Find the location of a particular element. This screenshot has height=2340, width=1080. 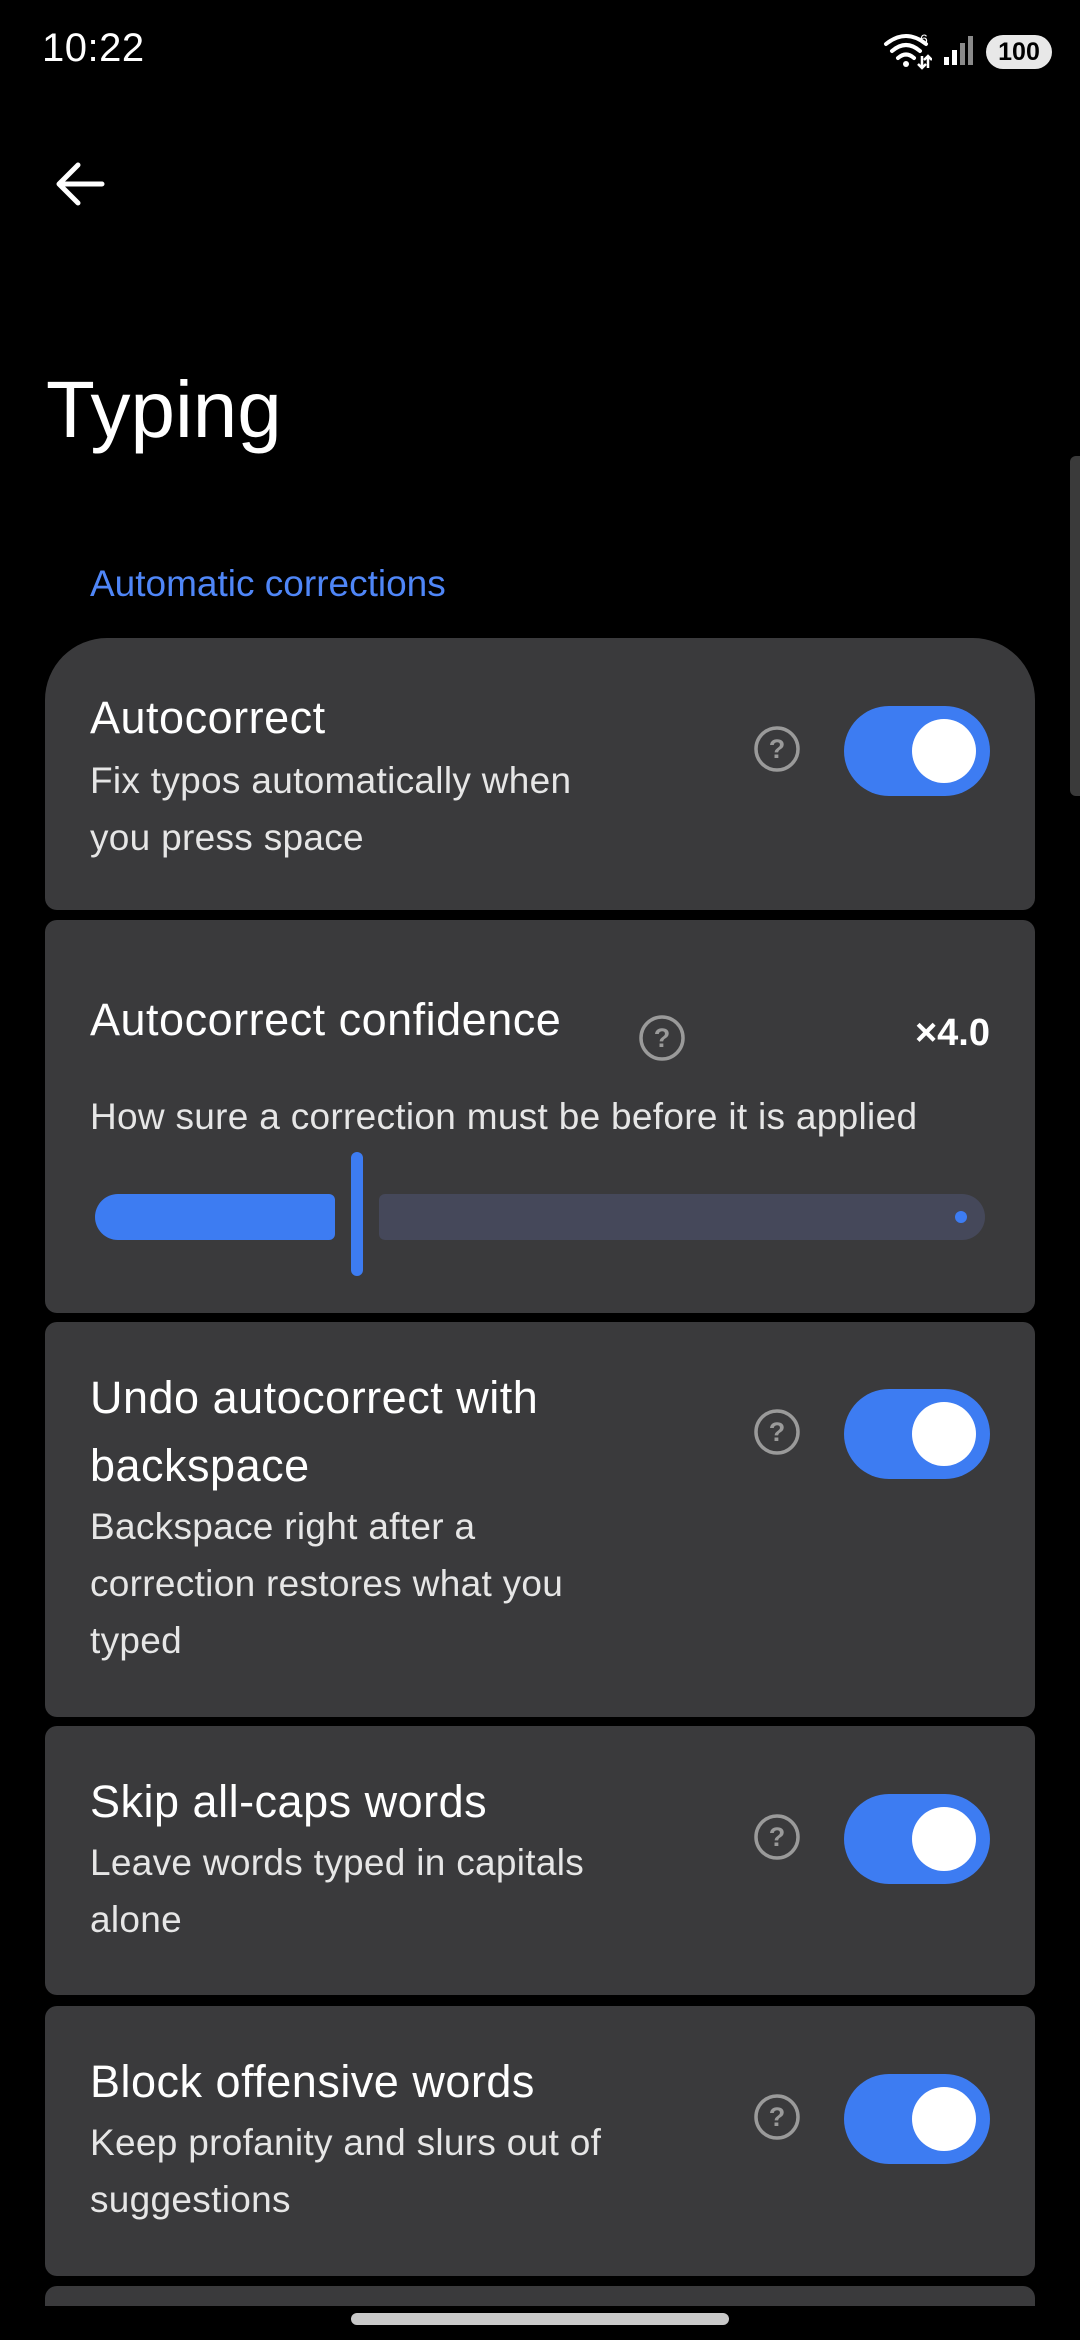

status-bar: 10:22 6 100 is located at coordinates (540, 50).